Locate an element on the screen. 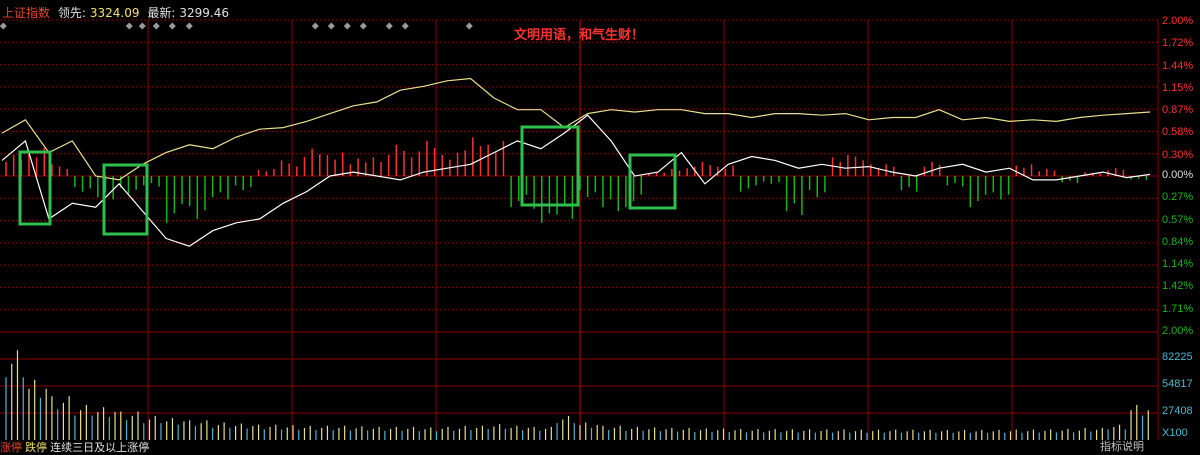 The width and height of the screenshot is (1200, 455). price-tick-zero: 0.00% is located at coordinates (1178, 175).